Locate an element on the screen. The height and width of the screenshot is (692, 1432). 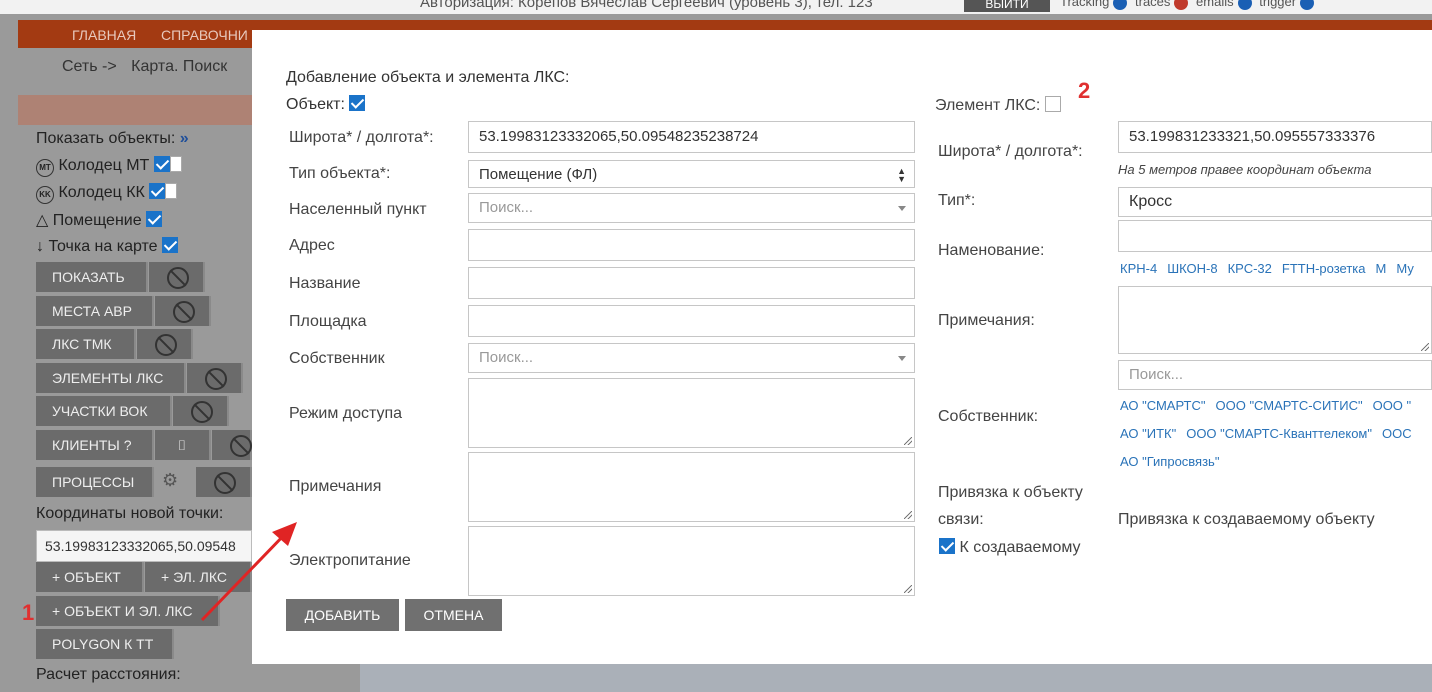
element-toggle-row: Элемент ЛКС: is located at coordinates (998, 105).